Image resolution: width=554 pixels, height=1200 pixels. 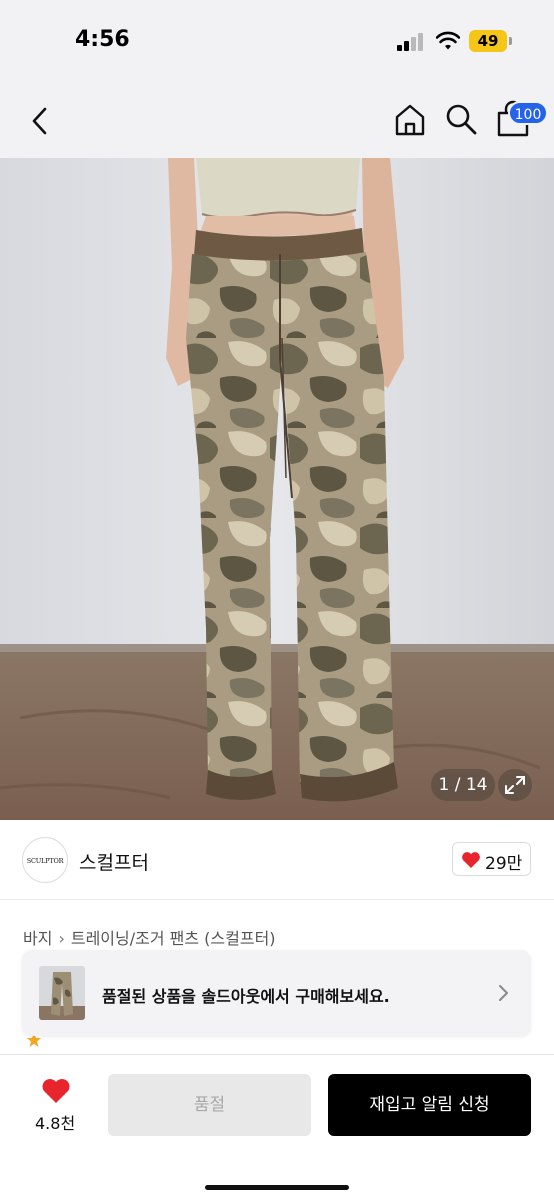 I want to click on expand-button, so click(x=515, y=785).